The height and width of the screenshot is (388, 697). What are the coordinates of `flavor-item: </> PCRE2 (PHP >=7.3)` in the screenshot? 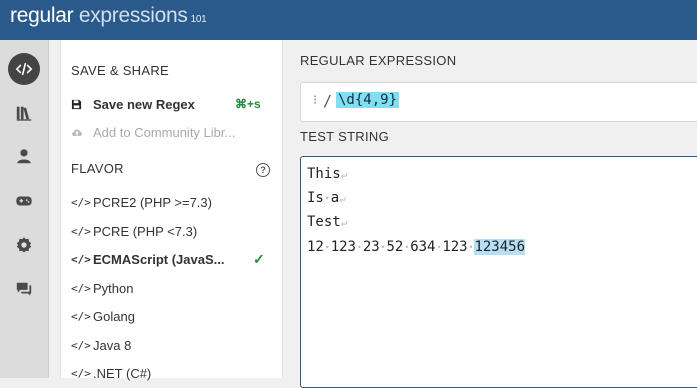 It's located at (171, 202).